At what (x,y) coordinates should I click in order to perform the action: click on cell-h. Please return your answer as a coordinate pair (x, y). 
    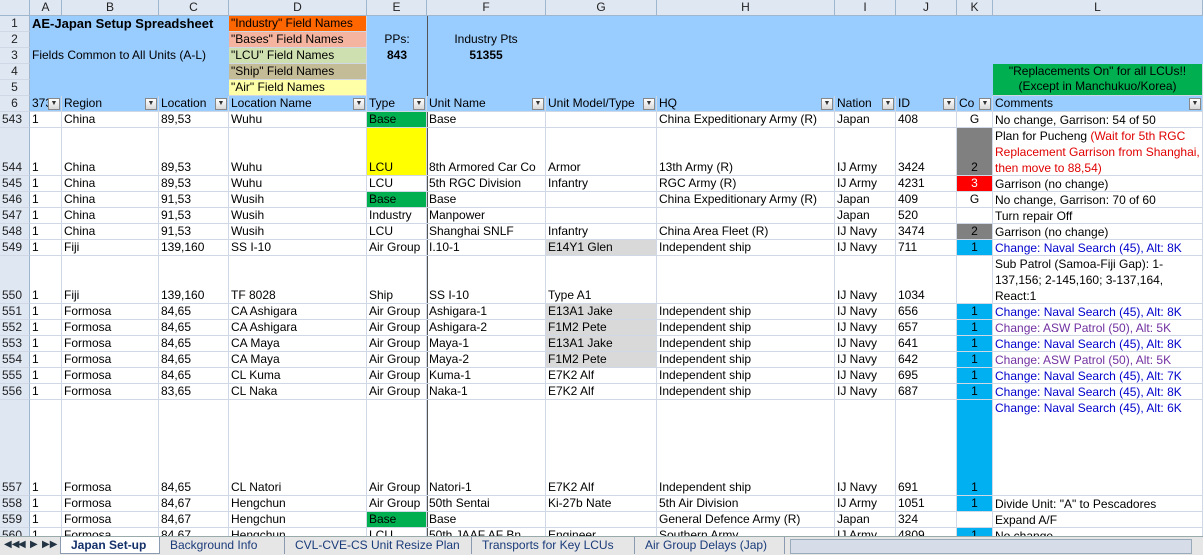
    Looking at the image, I should click on (746, 280).